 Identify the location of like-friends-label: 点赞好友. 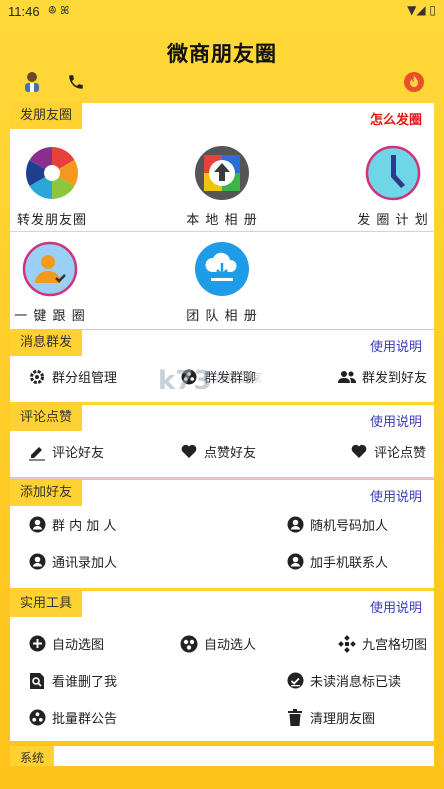
(230, 453).